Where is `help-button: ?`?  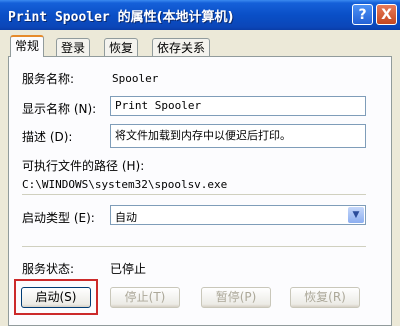
help-button: ? is located at coordinates (362, 14).